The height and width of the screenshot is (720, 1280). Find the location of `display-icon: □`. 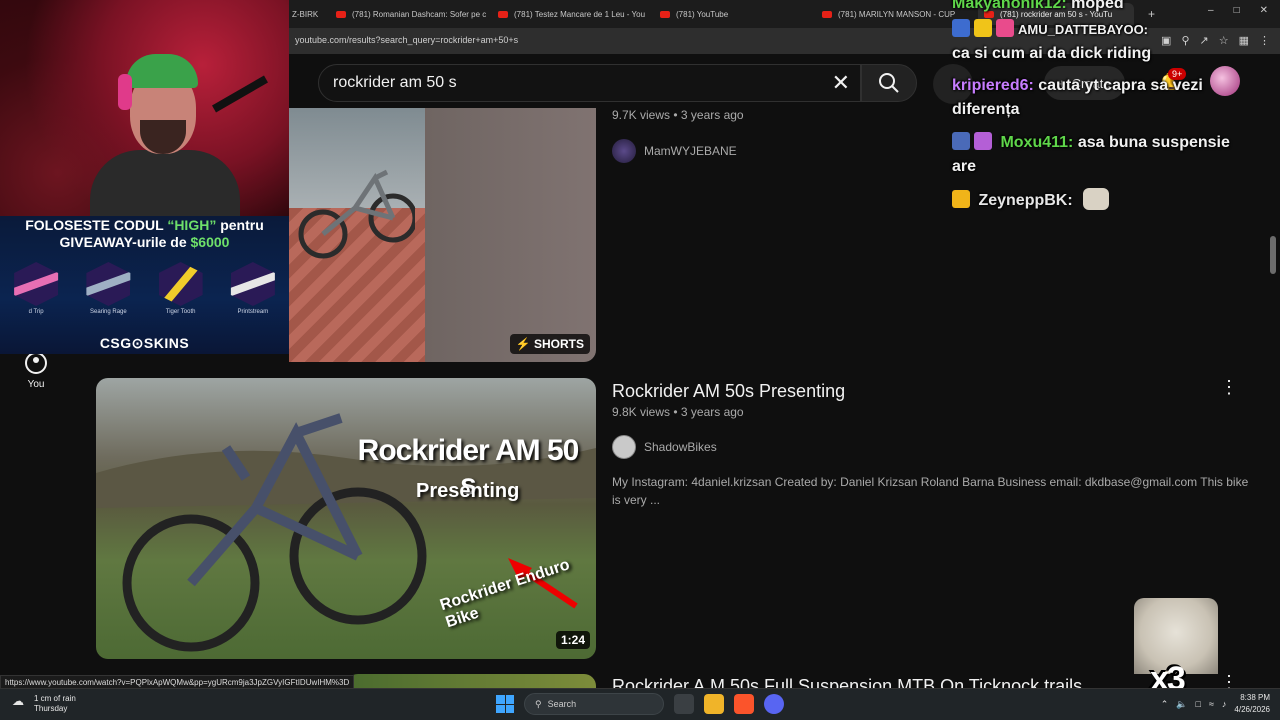

display-icon: □ is located at coordinates (1198, 704).